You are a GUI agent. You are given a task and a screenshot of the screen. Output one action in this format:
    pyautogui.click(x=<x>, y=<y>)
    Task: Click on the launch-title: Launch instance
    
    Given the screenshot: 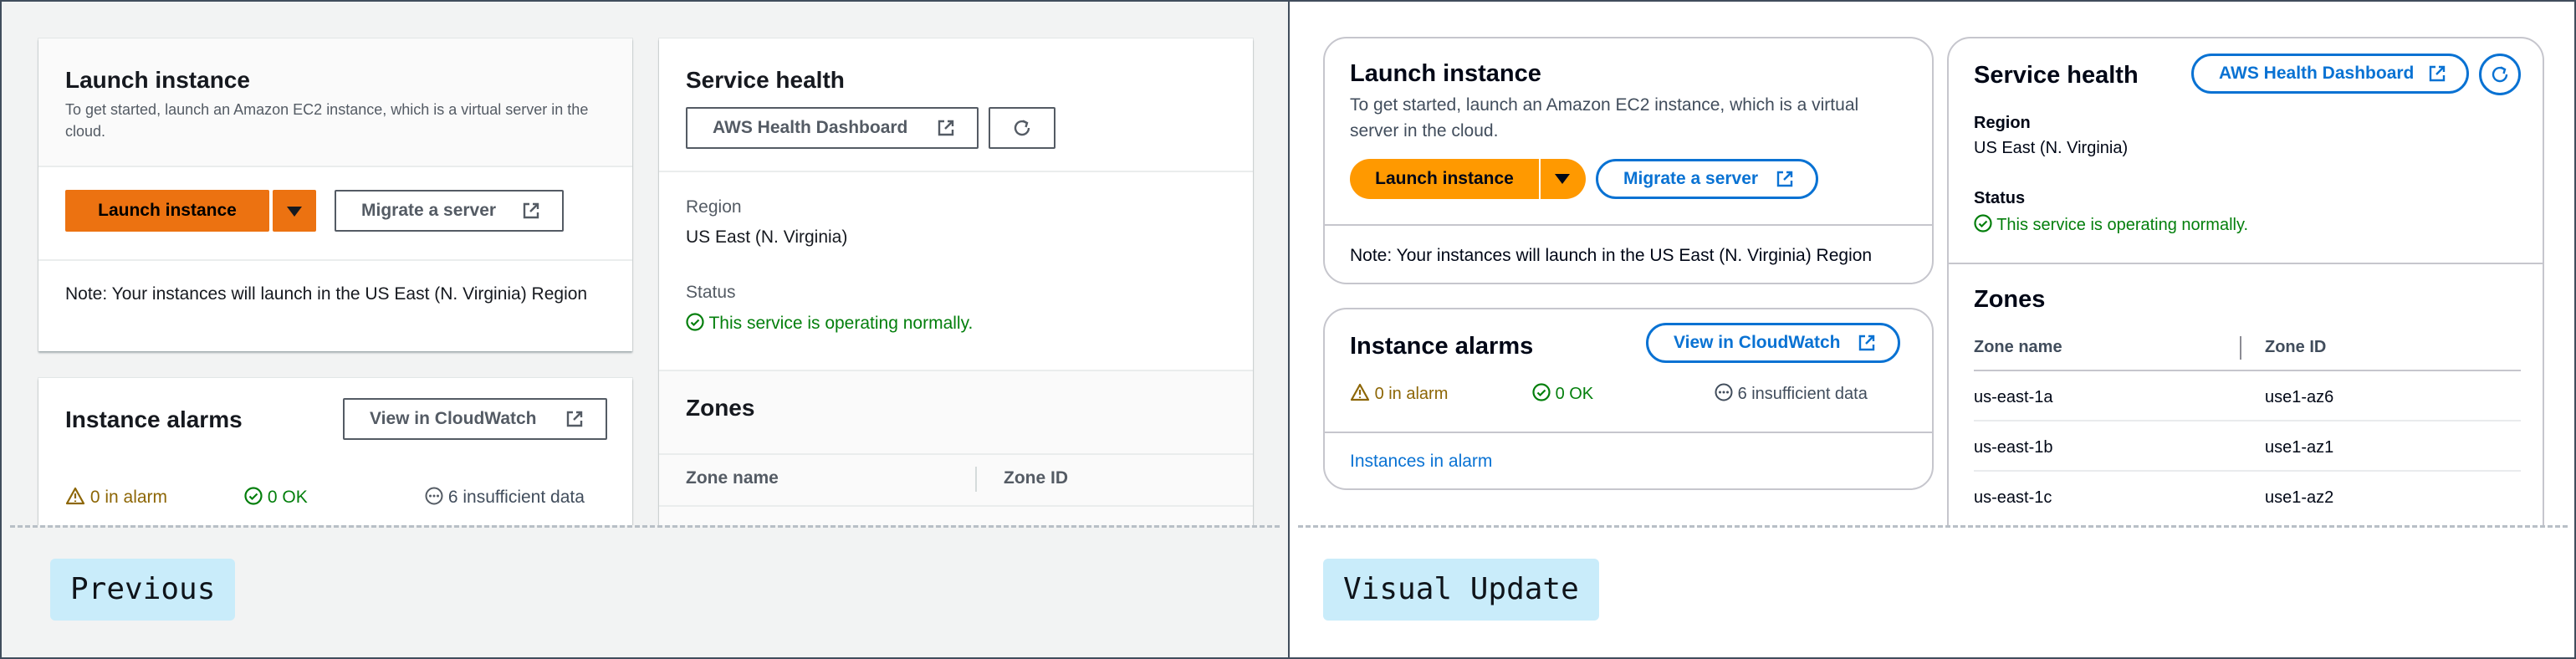 What is the action you would take?
    pyautogui.click(x=157, y=80)
    